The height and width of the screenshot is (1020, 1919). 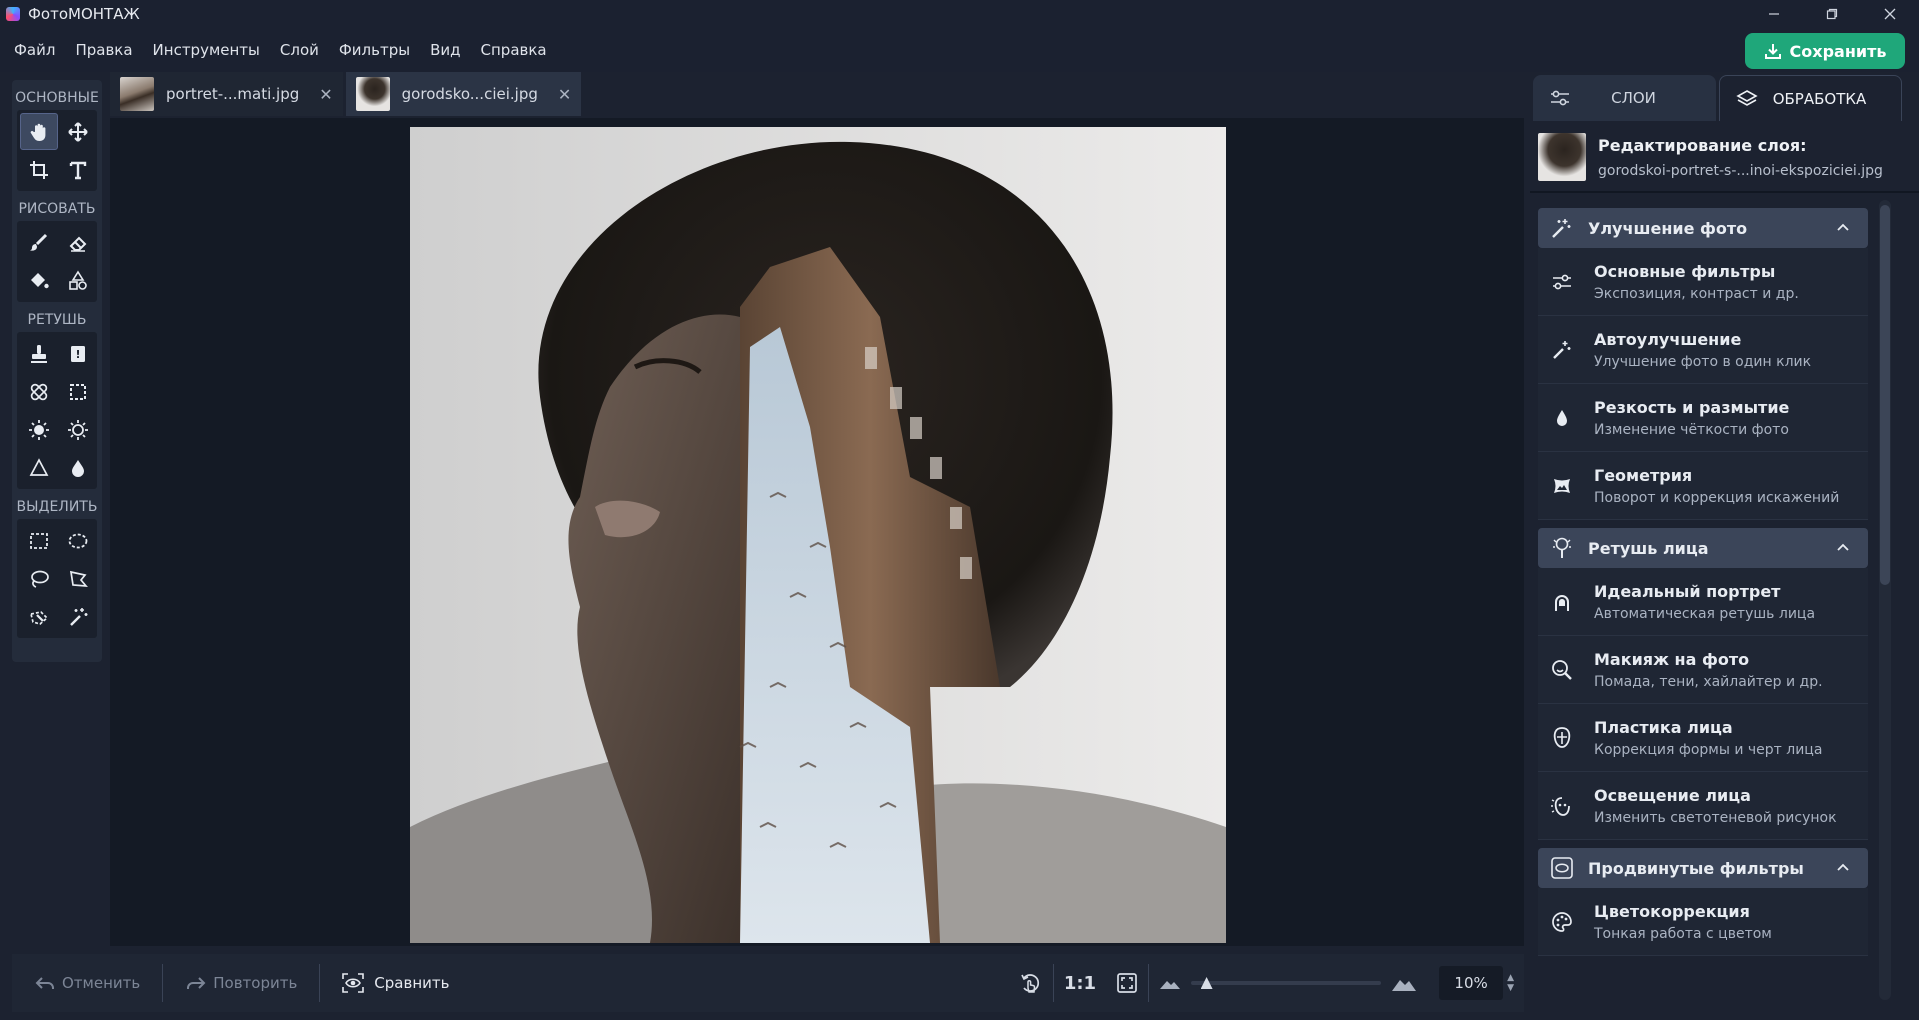 What do you see at coordinates (206, 50) in the screenshot?
I see `menu-tools: Инструменты` at bounding box center [206, 50].